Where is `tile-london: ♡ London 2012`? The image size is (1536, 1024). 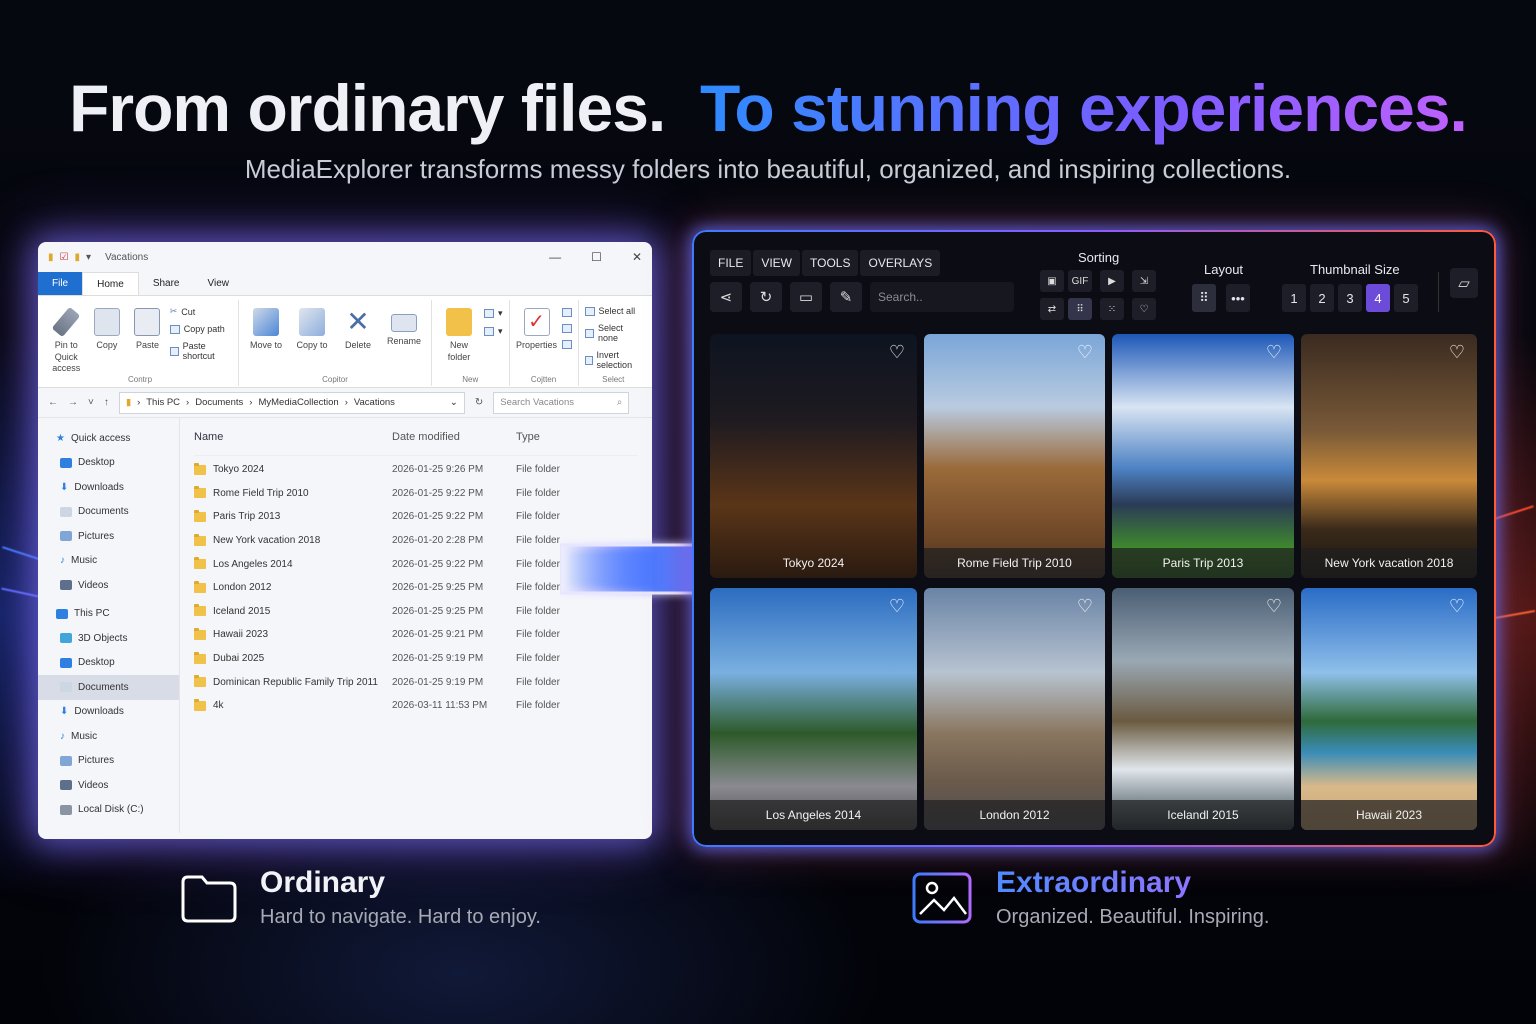
tile-london: ♡ London 2012 is located at coordinates (1014, 709).